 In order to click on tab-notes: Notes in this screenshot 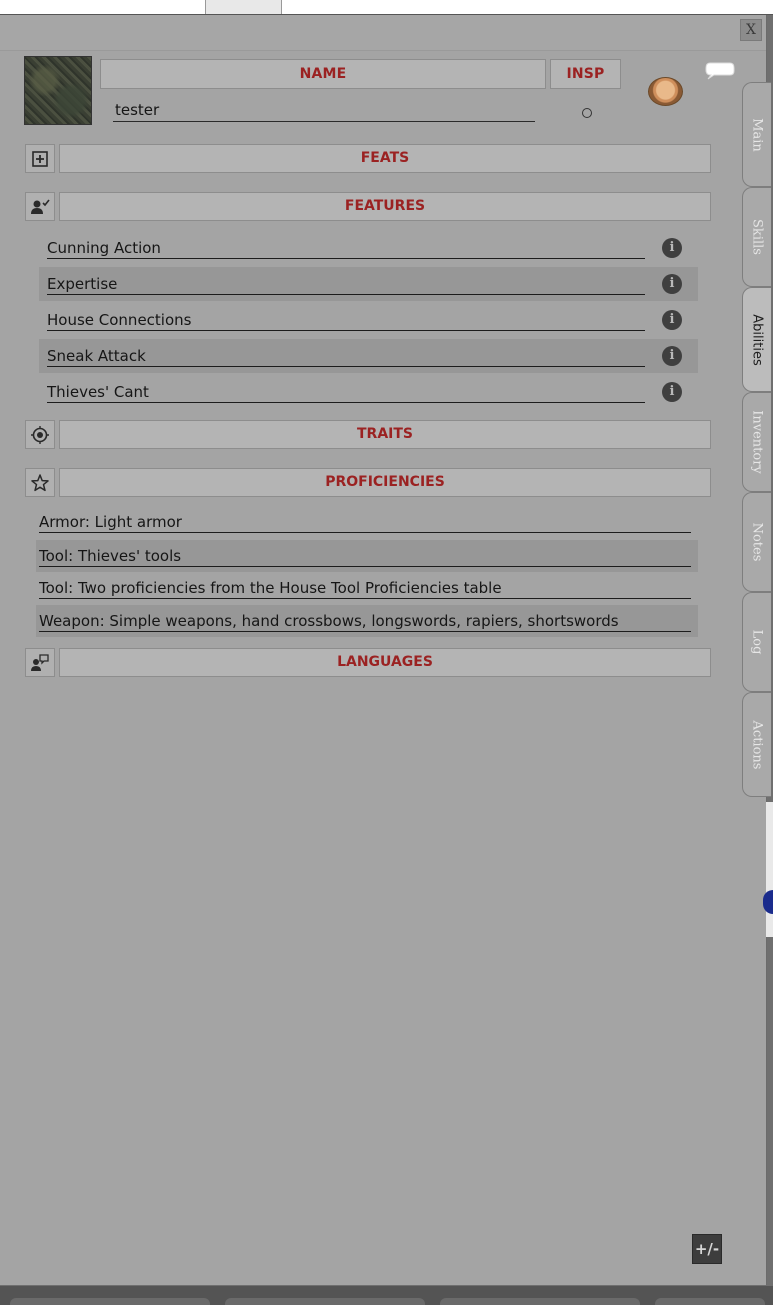, I will do `click(756, 542)`.